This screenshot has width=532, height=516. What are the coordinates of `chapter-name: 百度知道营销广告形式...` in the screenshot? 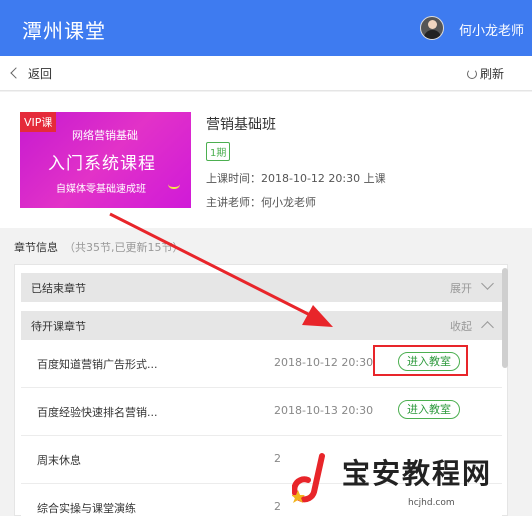 It's located at (97, 364).